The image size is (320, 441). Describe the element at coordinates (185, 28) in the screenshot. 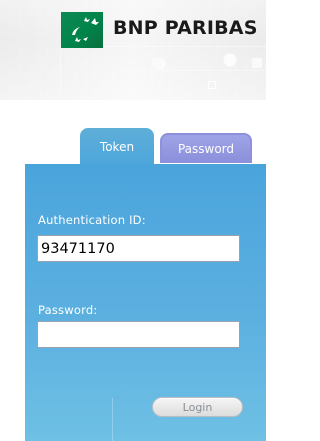

I see `brand-name: BNP PARIBAS` at that location.